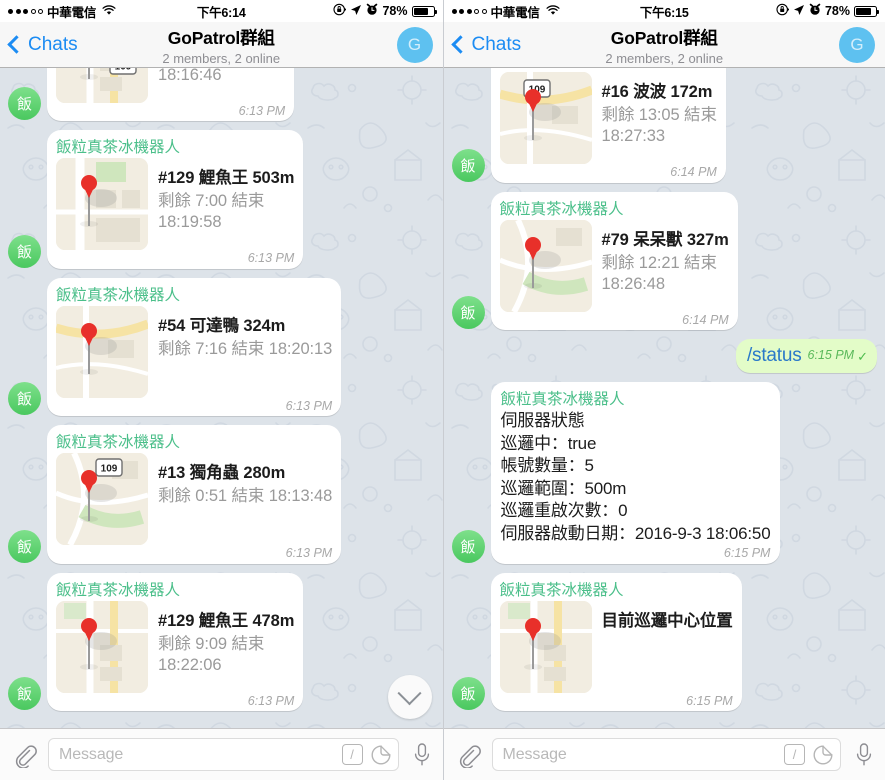 The height and width of the screenshot is (780, 885). I want to click on lock-rotation-icon, so click(783, 11).